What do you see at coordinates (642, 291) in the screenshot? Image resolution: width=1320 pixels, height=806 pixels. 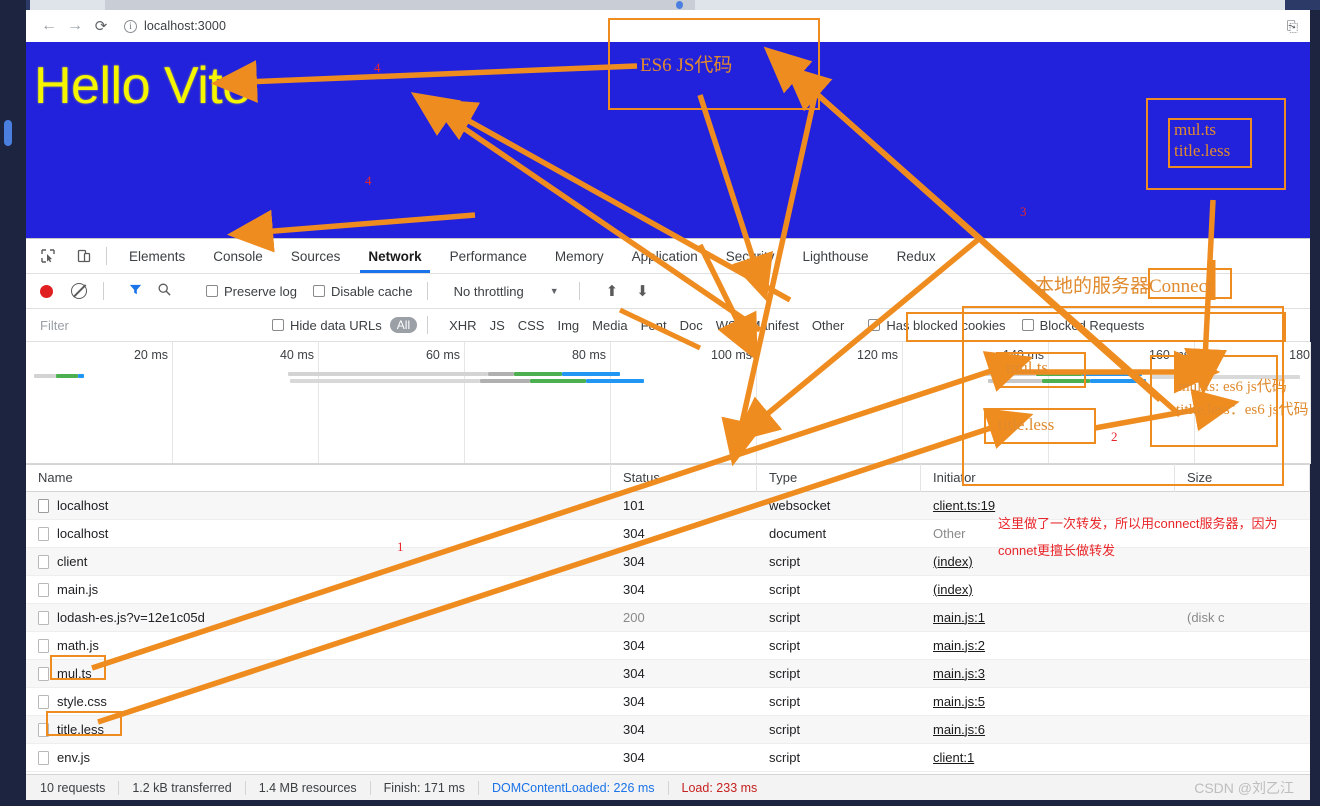 I see `export-har-icon: ⬇` at bounding box center [642, 291].